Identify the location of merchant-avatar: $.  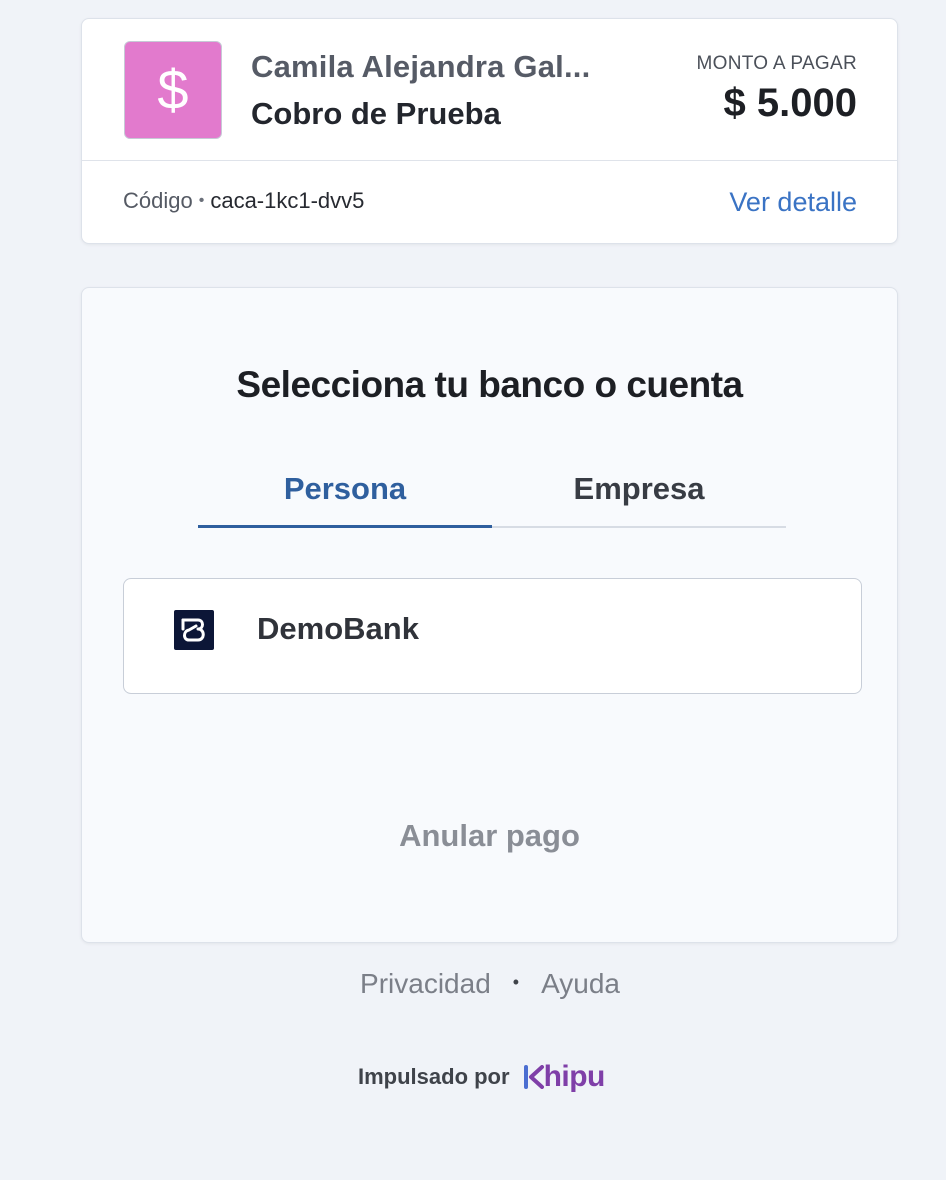
(173, 90).